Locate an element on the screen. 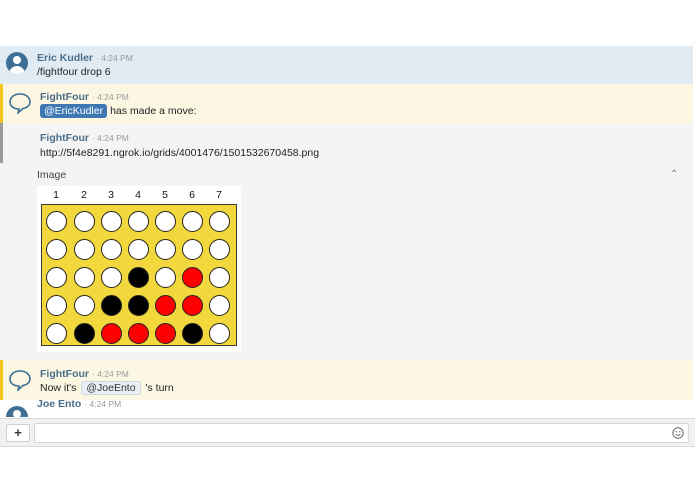  message-author: Joe Ento · 4:24 PM is located at coordinates (79, 404).